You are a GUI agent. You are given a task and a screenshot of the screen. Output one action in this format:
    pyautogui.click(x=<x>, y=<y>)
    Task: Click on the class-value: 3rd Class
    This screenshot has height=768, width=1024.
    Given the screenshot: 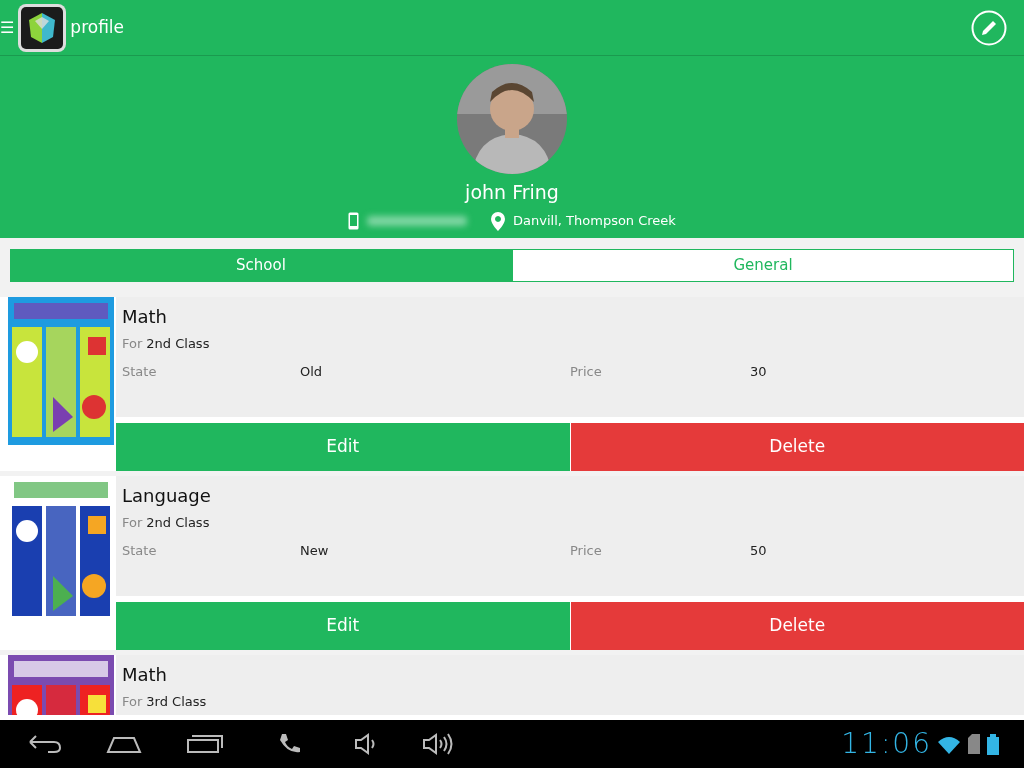 What is the action you would take?
    pyautogui.click(x=176, y=702)
    